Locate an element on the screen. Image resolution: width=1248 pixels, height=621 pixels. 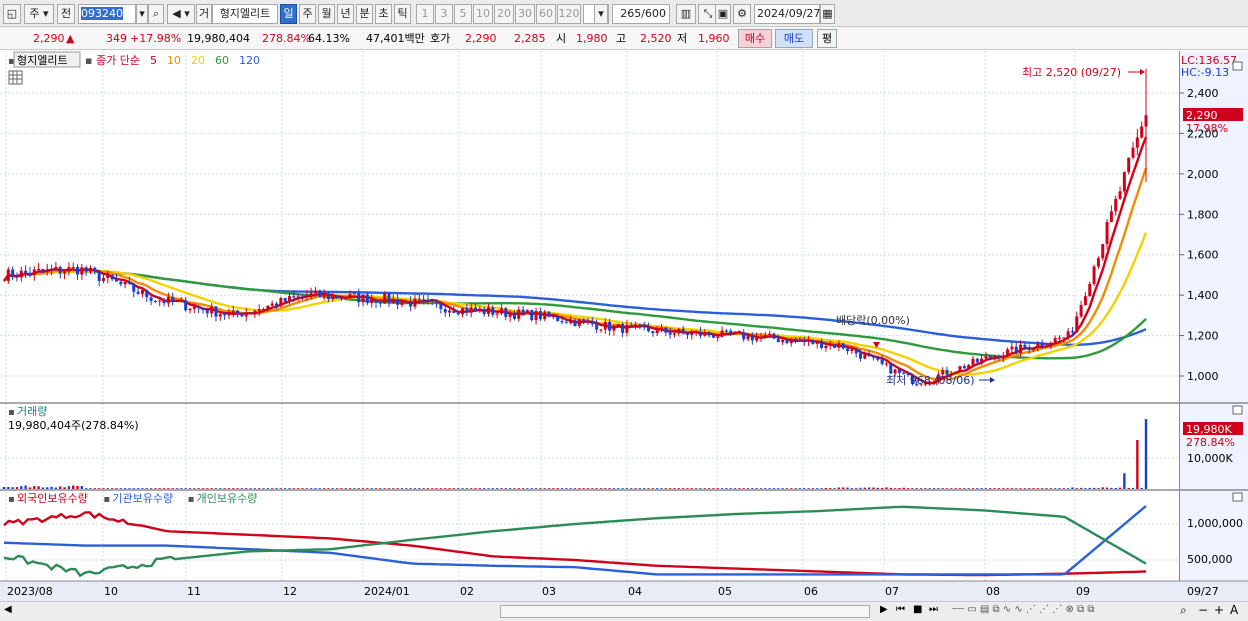
period-tick: 틱 is located at coordinates (402, 14).